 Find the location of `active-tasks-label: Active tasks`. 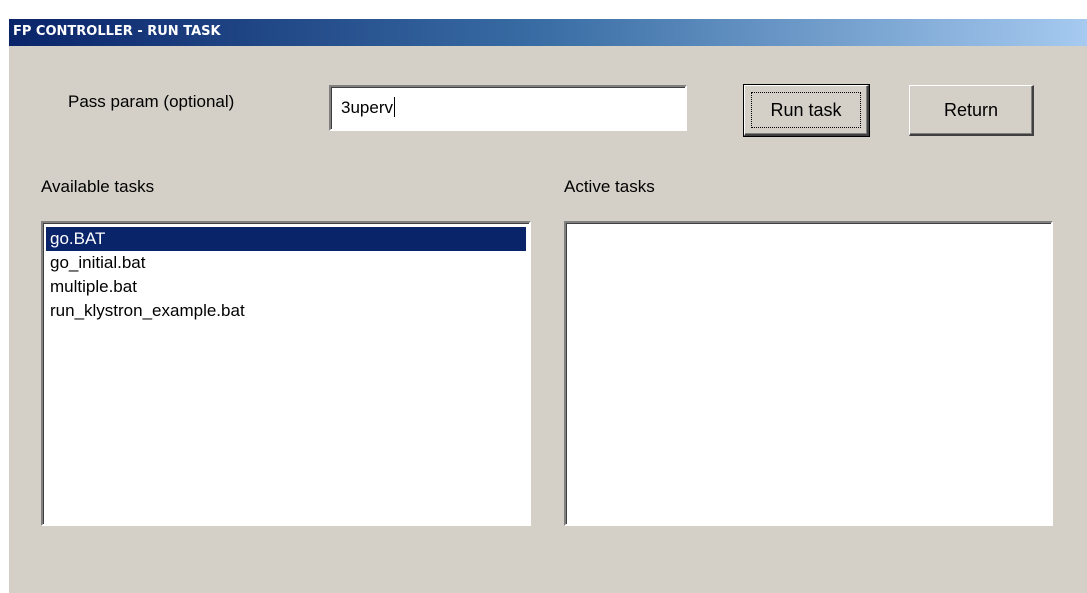

active-tasks-label: Active tasks is located at coordinates (609, 186).